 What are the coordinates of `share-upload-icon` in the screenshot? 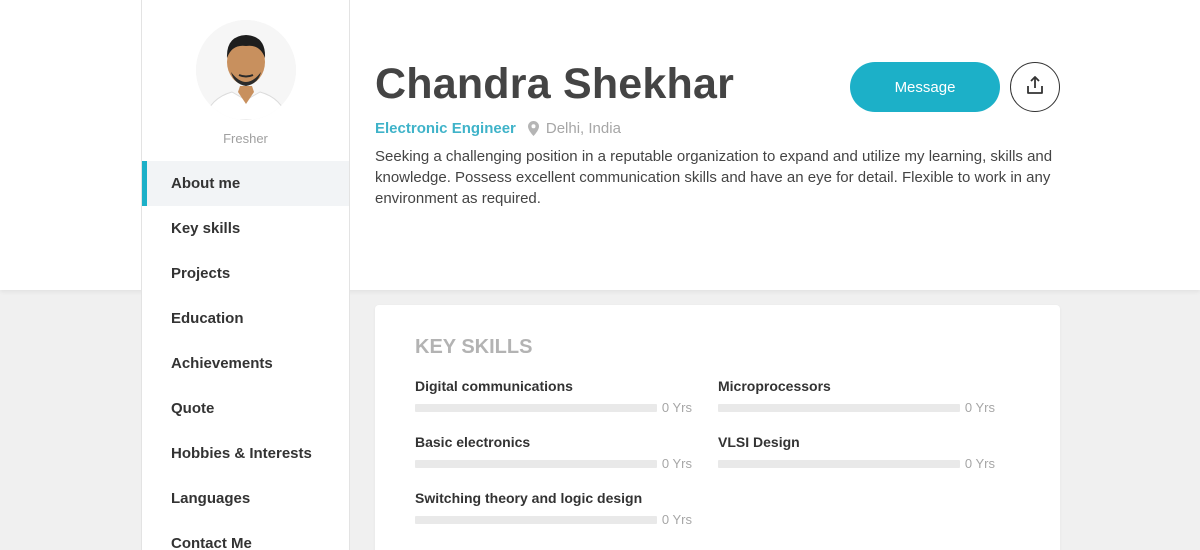 It's located at (1035, 87).